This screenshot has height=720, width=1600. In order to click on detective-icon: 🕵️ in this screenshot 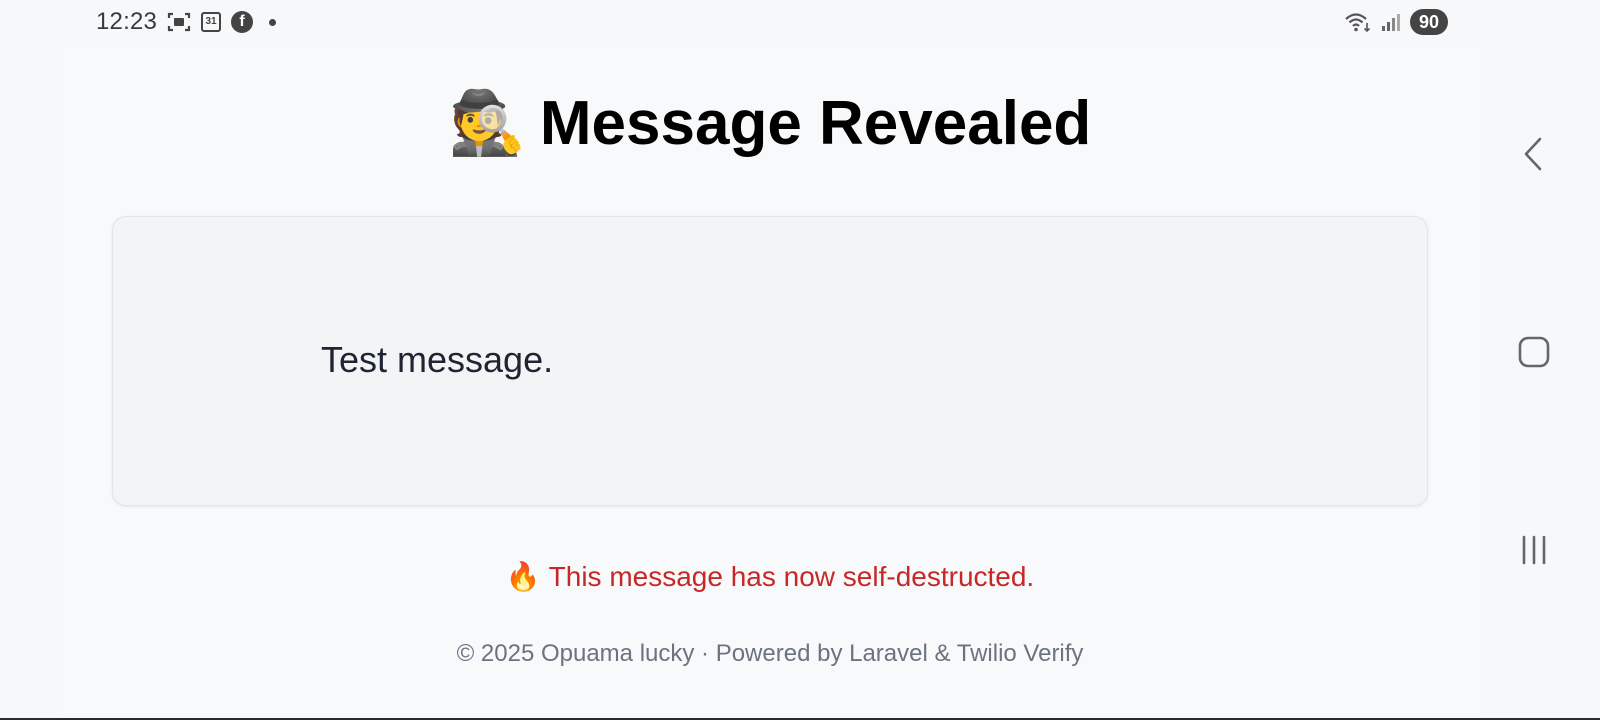, I will do `click(487, 123)`.